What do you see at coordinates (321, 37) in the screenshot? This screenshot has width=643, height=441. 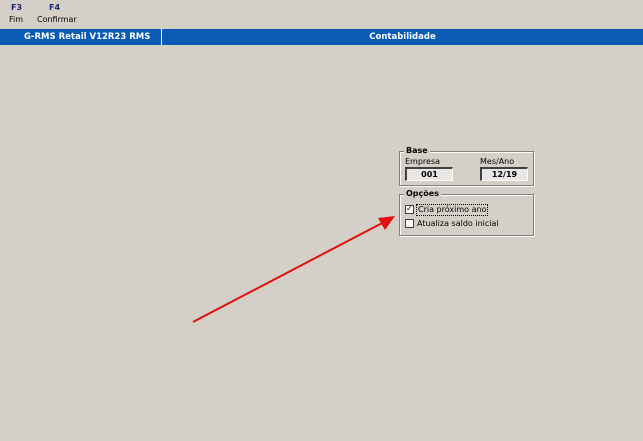 I see `title-bar: G-RMS Retail V12R23 RMS Contabilidade` at bounding box center [321, 37].